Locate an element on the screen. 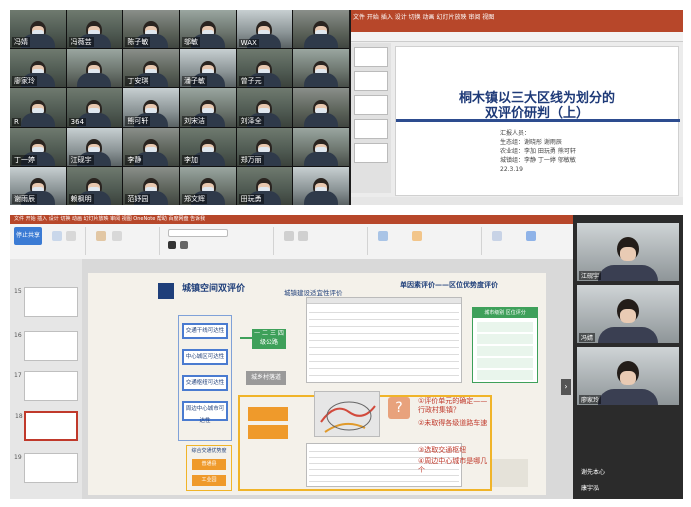 This screenshot has width=691, height=507. participant-tile: 谢雨辰 is located at coordinates (38, 185).